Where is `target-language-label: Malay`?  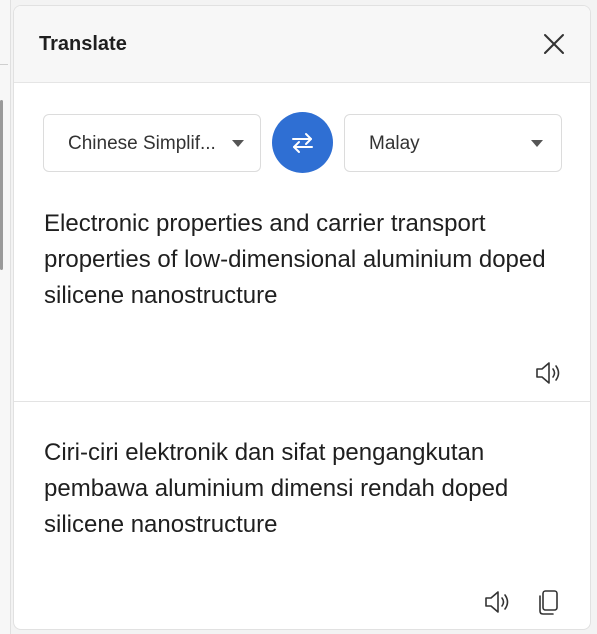
target-language-label: Malay is located at coordinates (394, 143).